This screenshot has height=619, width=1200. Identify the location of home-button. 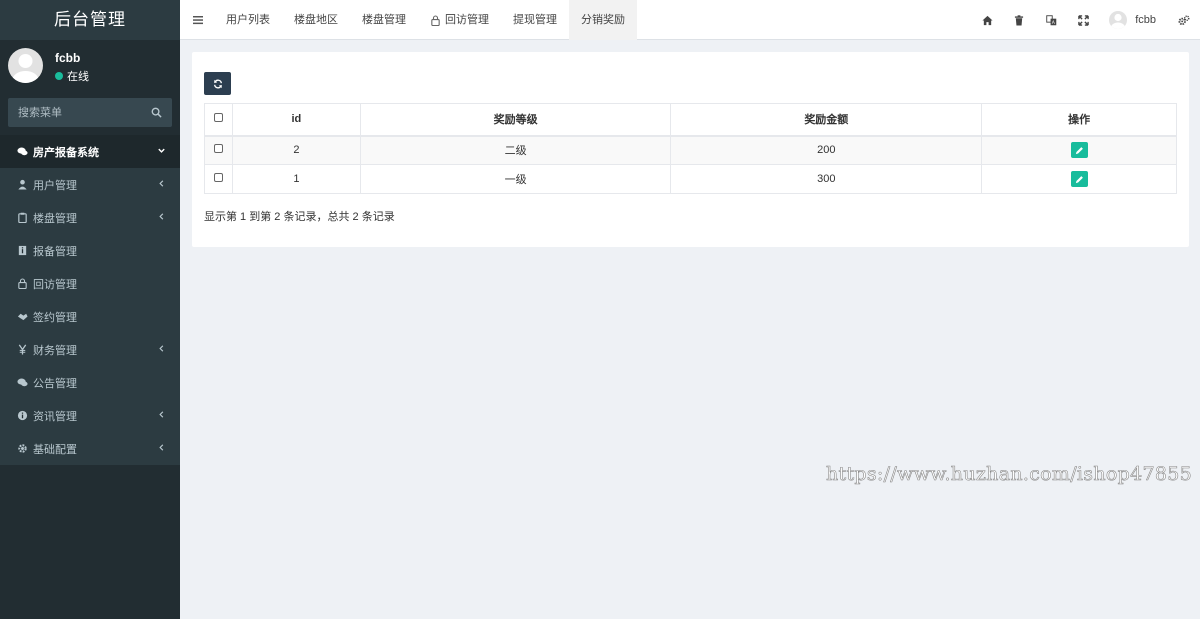
(987, 20).